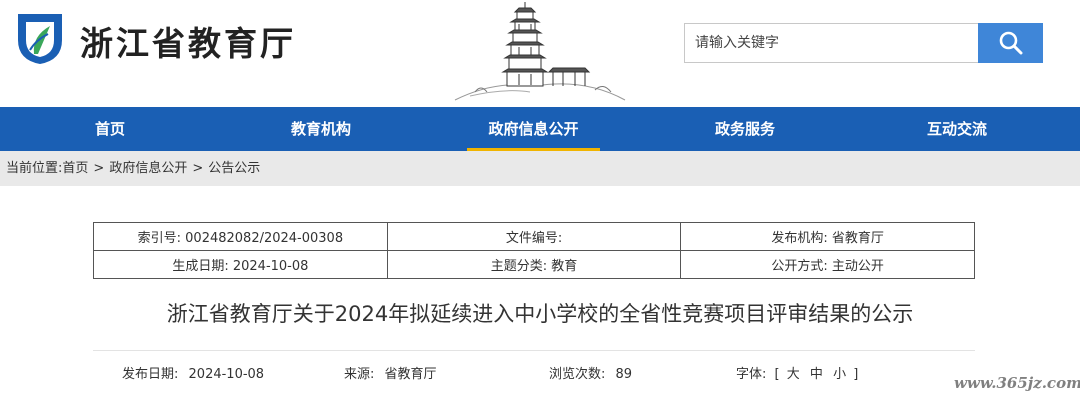  I want to click on publish-date: 发布日期: 2024-10-08, so click(193, 372).